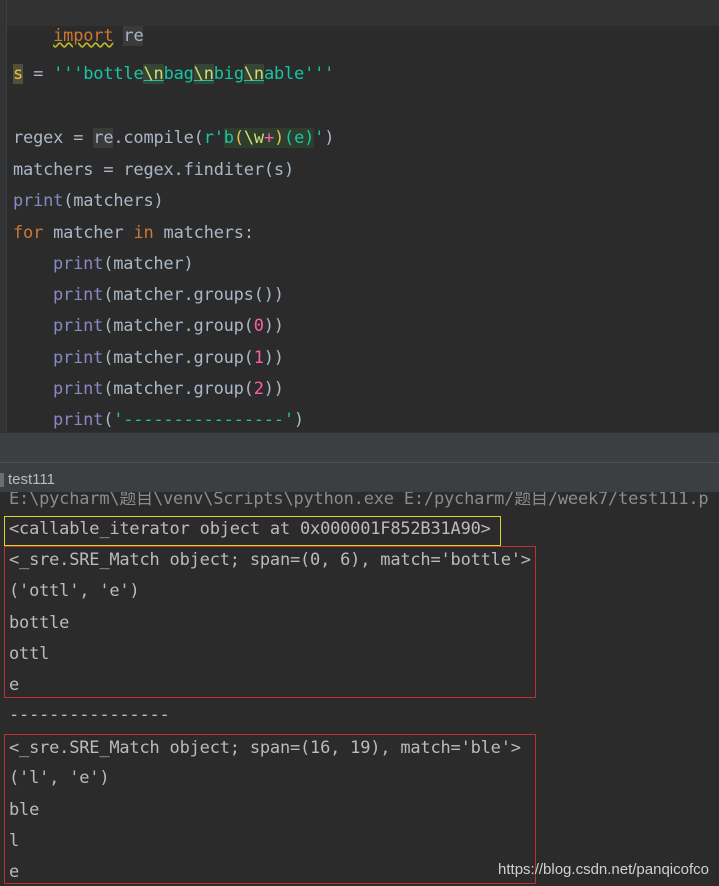 The height and width of the screenshot is (886, 719). What do you see at coordinates (29, 654) in the screenshot?
I see `console-match1-group1: ottl` at bounding box center [29, 654].